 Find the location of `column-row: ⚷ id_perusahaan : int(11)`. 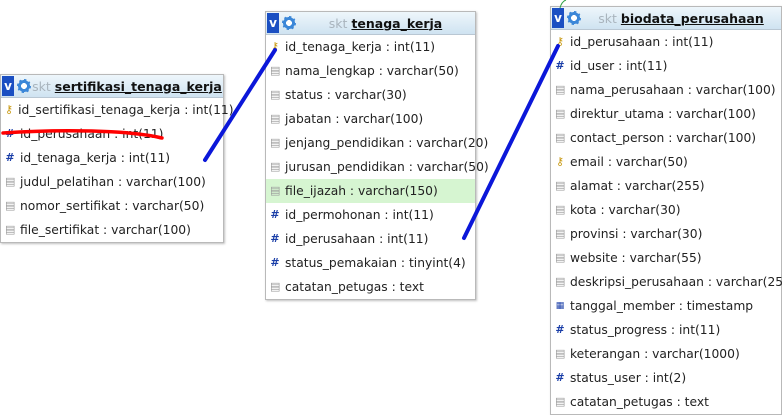

column-row: ⚷ id_perusahaan : int(11) is located at coordinates (666, 42).